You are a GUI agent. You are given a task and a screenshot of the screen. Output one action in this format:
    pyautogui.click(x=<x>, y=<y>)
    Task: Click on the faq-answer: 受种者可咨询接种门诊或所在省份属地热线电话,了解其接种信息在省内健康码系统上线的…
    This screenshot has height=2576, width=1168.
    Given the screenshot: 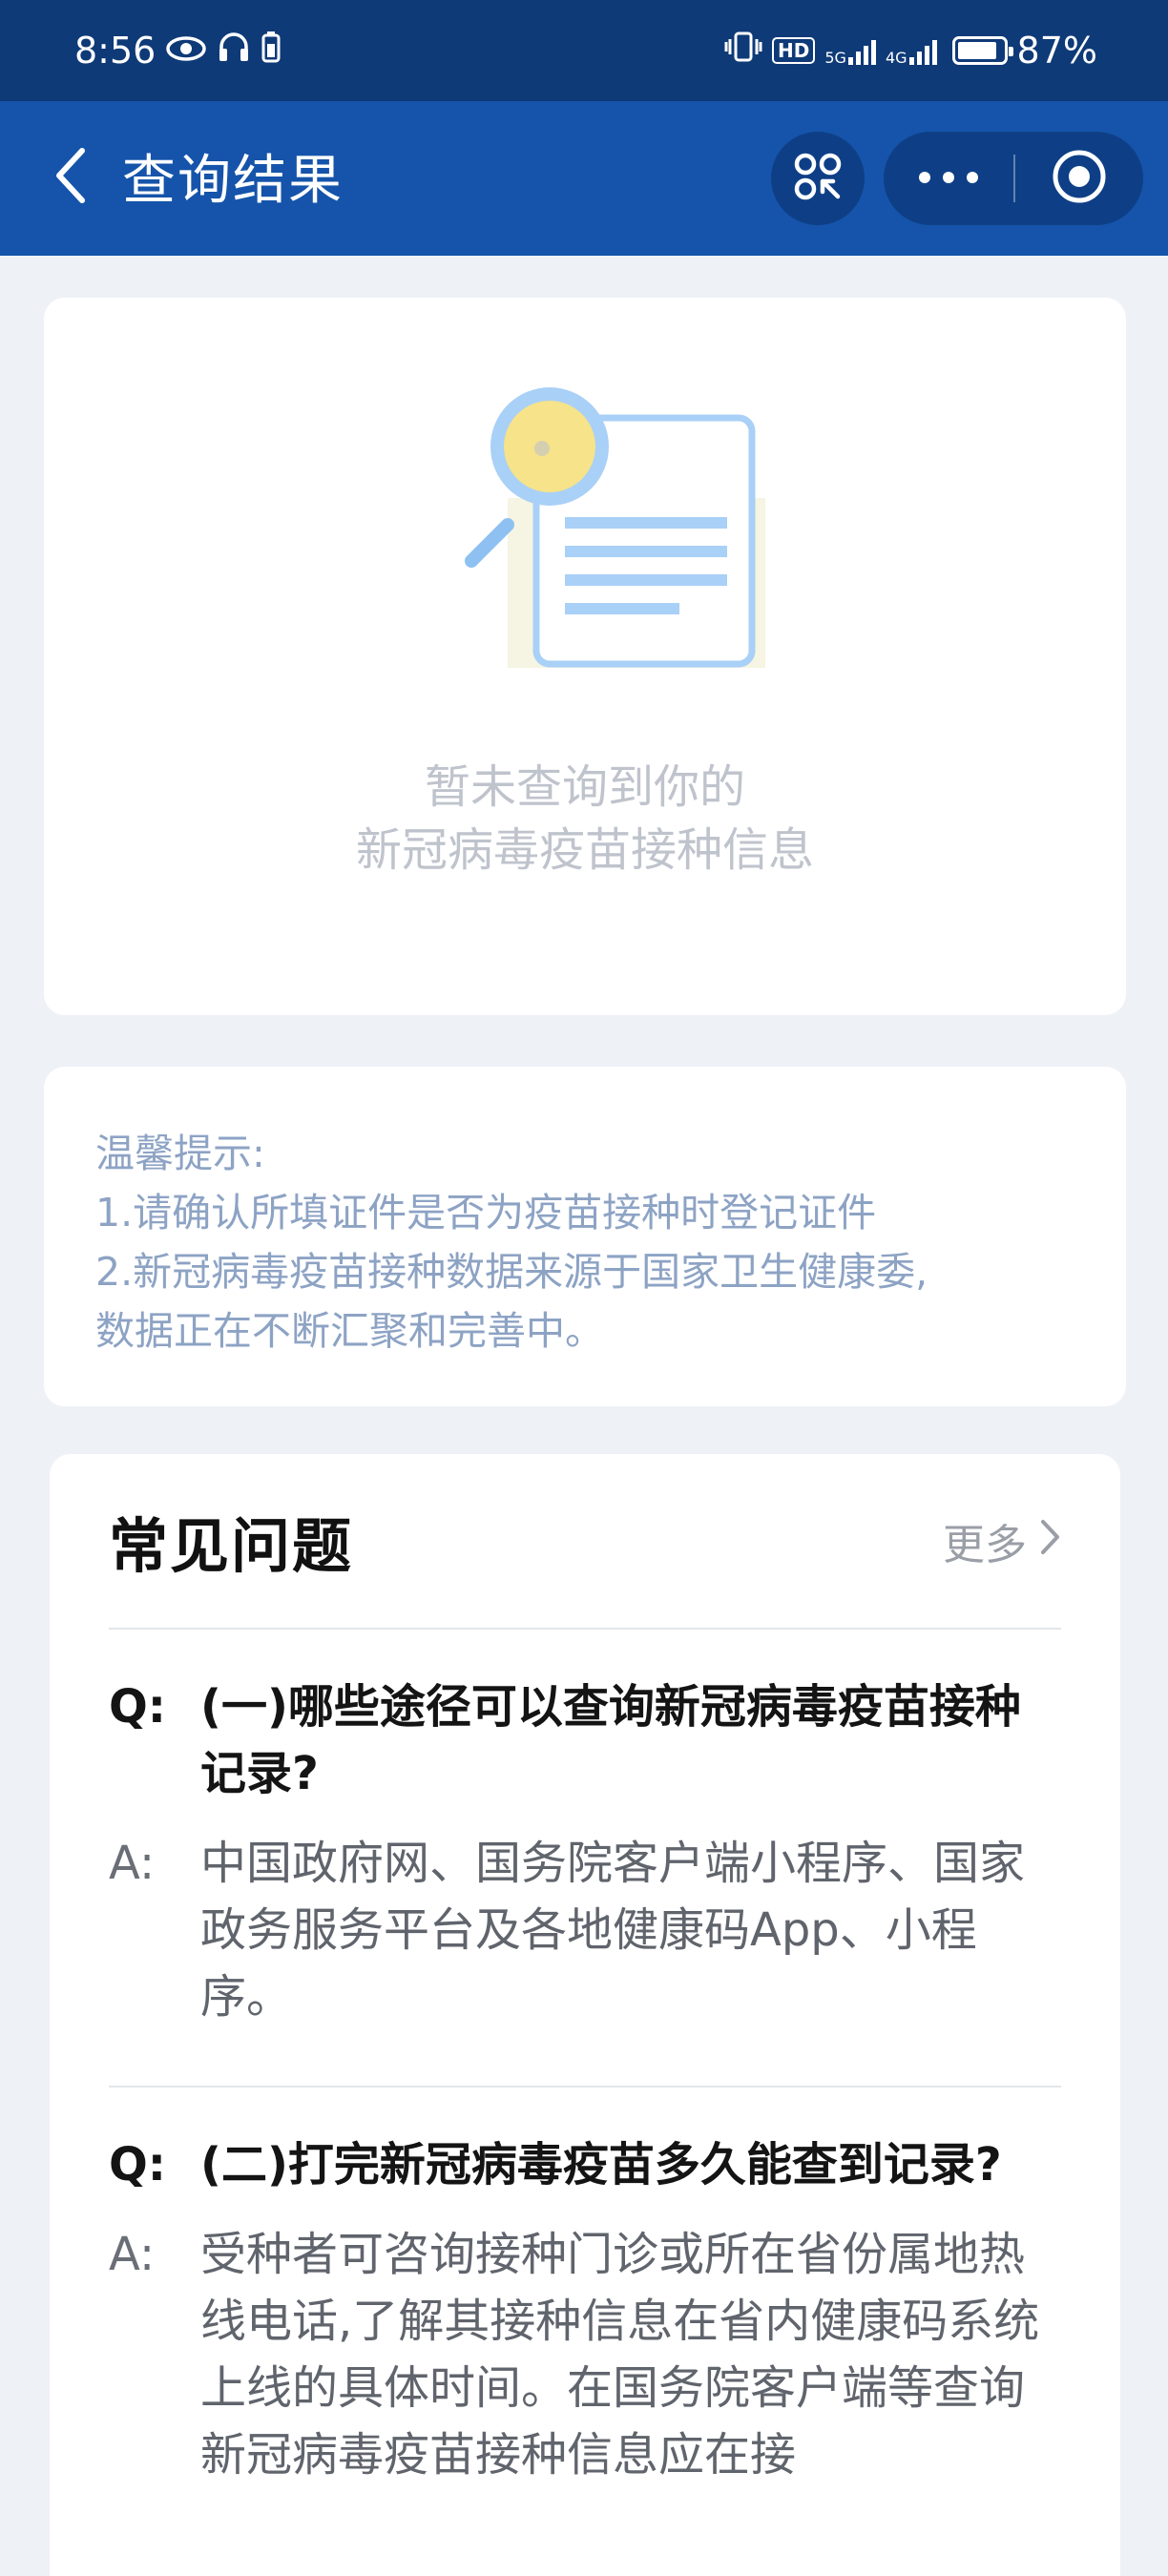 What is the action you would take?
    pyautogui.click(x=620, y=2355)
    